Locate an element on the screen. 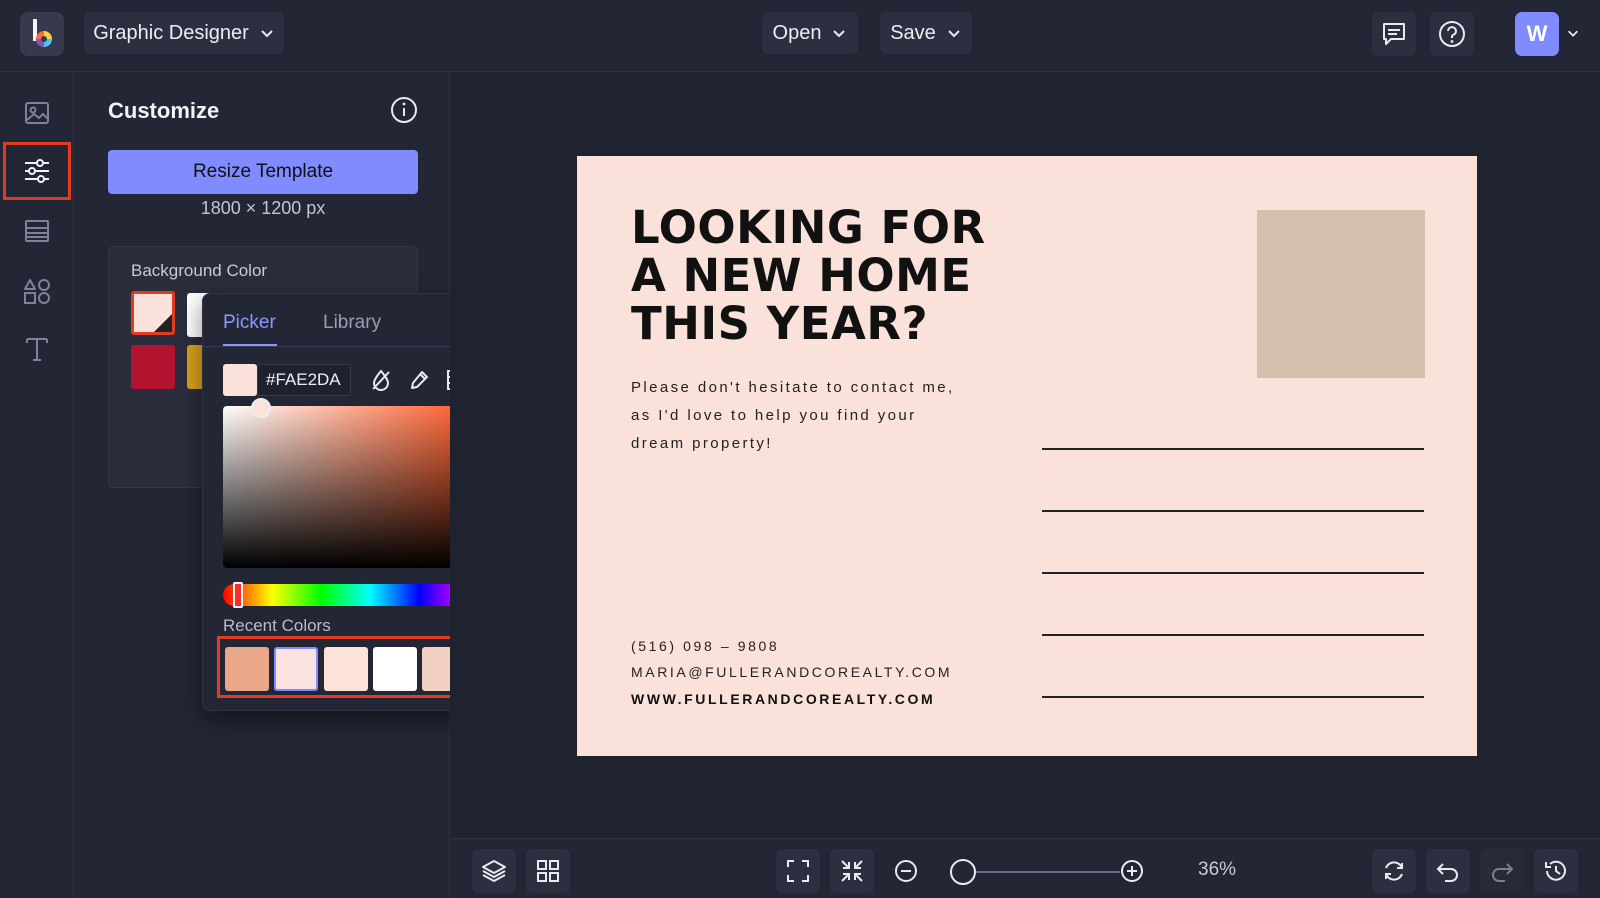 The width and height of the screenshot is (1600, 898). fit-to-screen-button is located at coordinates (798, 871).